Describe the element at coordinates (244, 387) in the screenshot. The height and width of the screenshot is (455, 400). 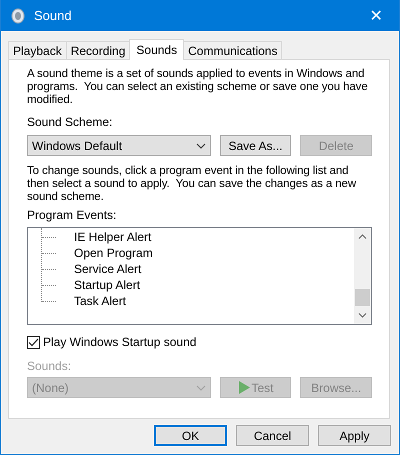
I see `play-icon` at that location.